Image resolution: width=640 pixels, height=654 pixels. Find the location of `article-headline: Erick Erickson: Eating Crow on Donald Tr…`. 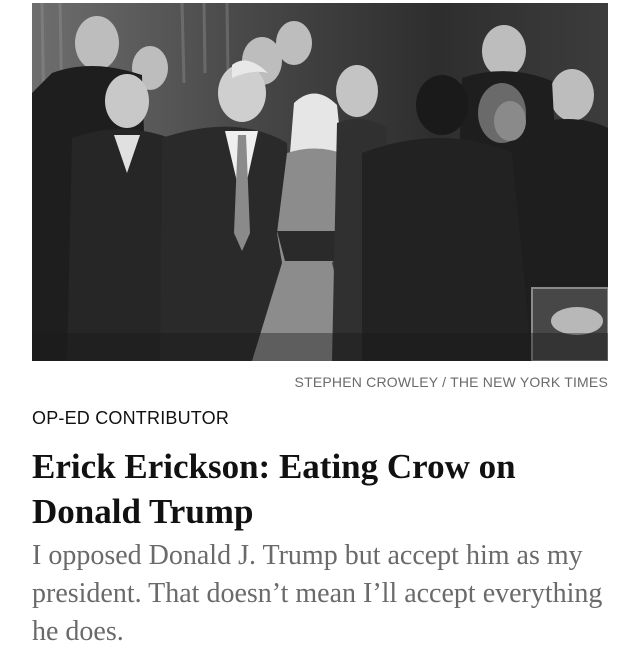

article-headline: Erick Erickson: Eating Crow on Donald Tr… is located at coordinates (322, 489).